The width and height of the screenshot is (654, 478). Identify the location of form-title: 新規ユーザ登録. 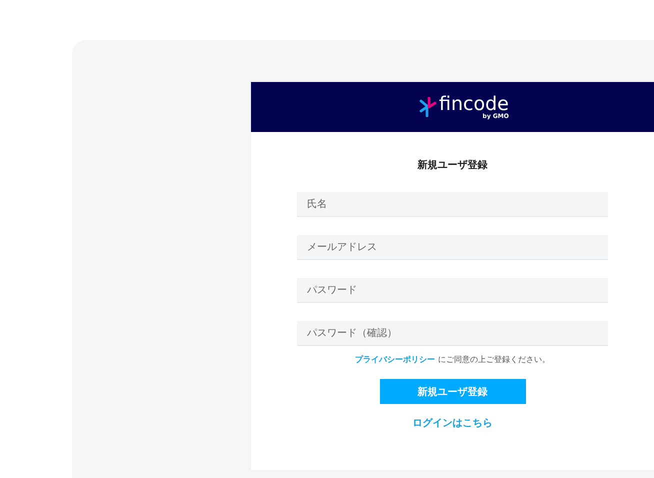
(453, 165).